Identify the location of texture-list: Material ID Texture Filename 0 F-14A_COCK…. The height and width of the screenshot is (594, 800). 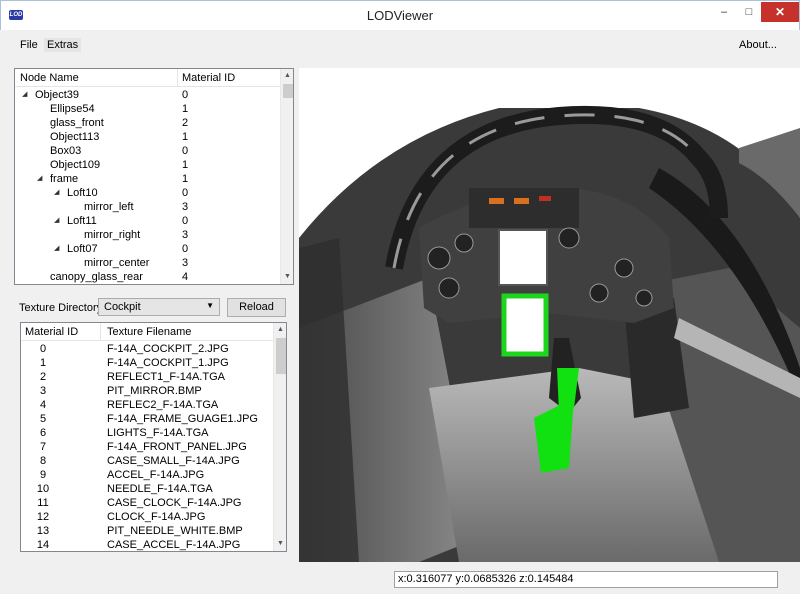
(153, 437).